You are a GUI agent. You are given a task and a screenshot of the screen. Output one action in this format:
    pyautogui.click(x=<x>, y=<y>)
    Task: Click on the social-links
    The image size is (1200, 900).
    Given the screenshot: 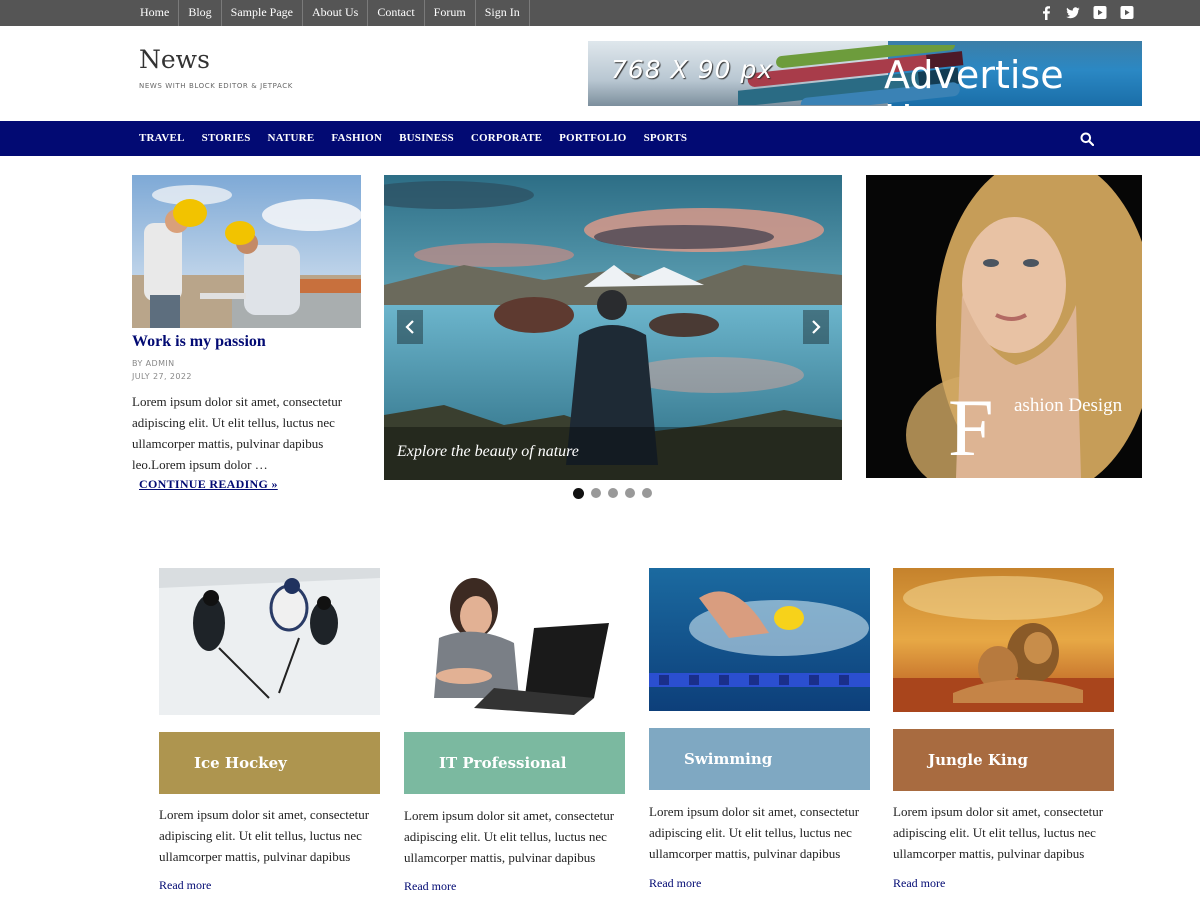 What is the action you would take?
    pyautogui.click(x=1086, y=12)
    